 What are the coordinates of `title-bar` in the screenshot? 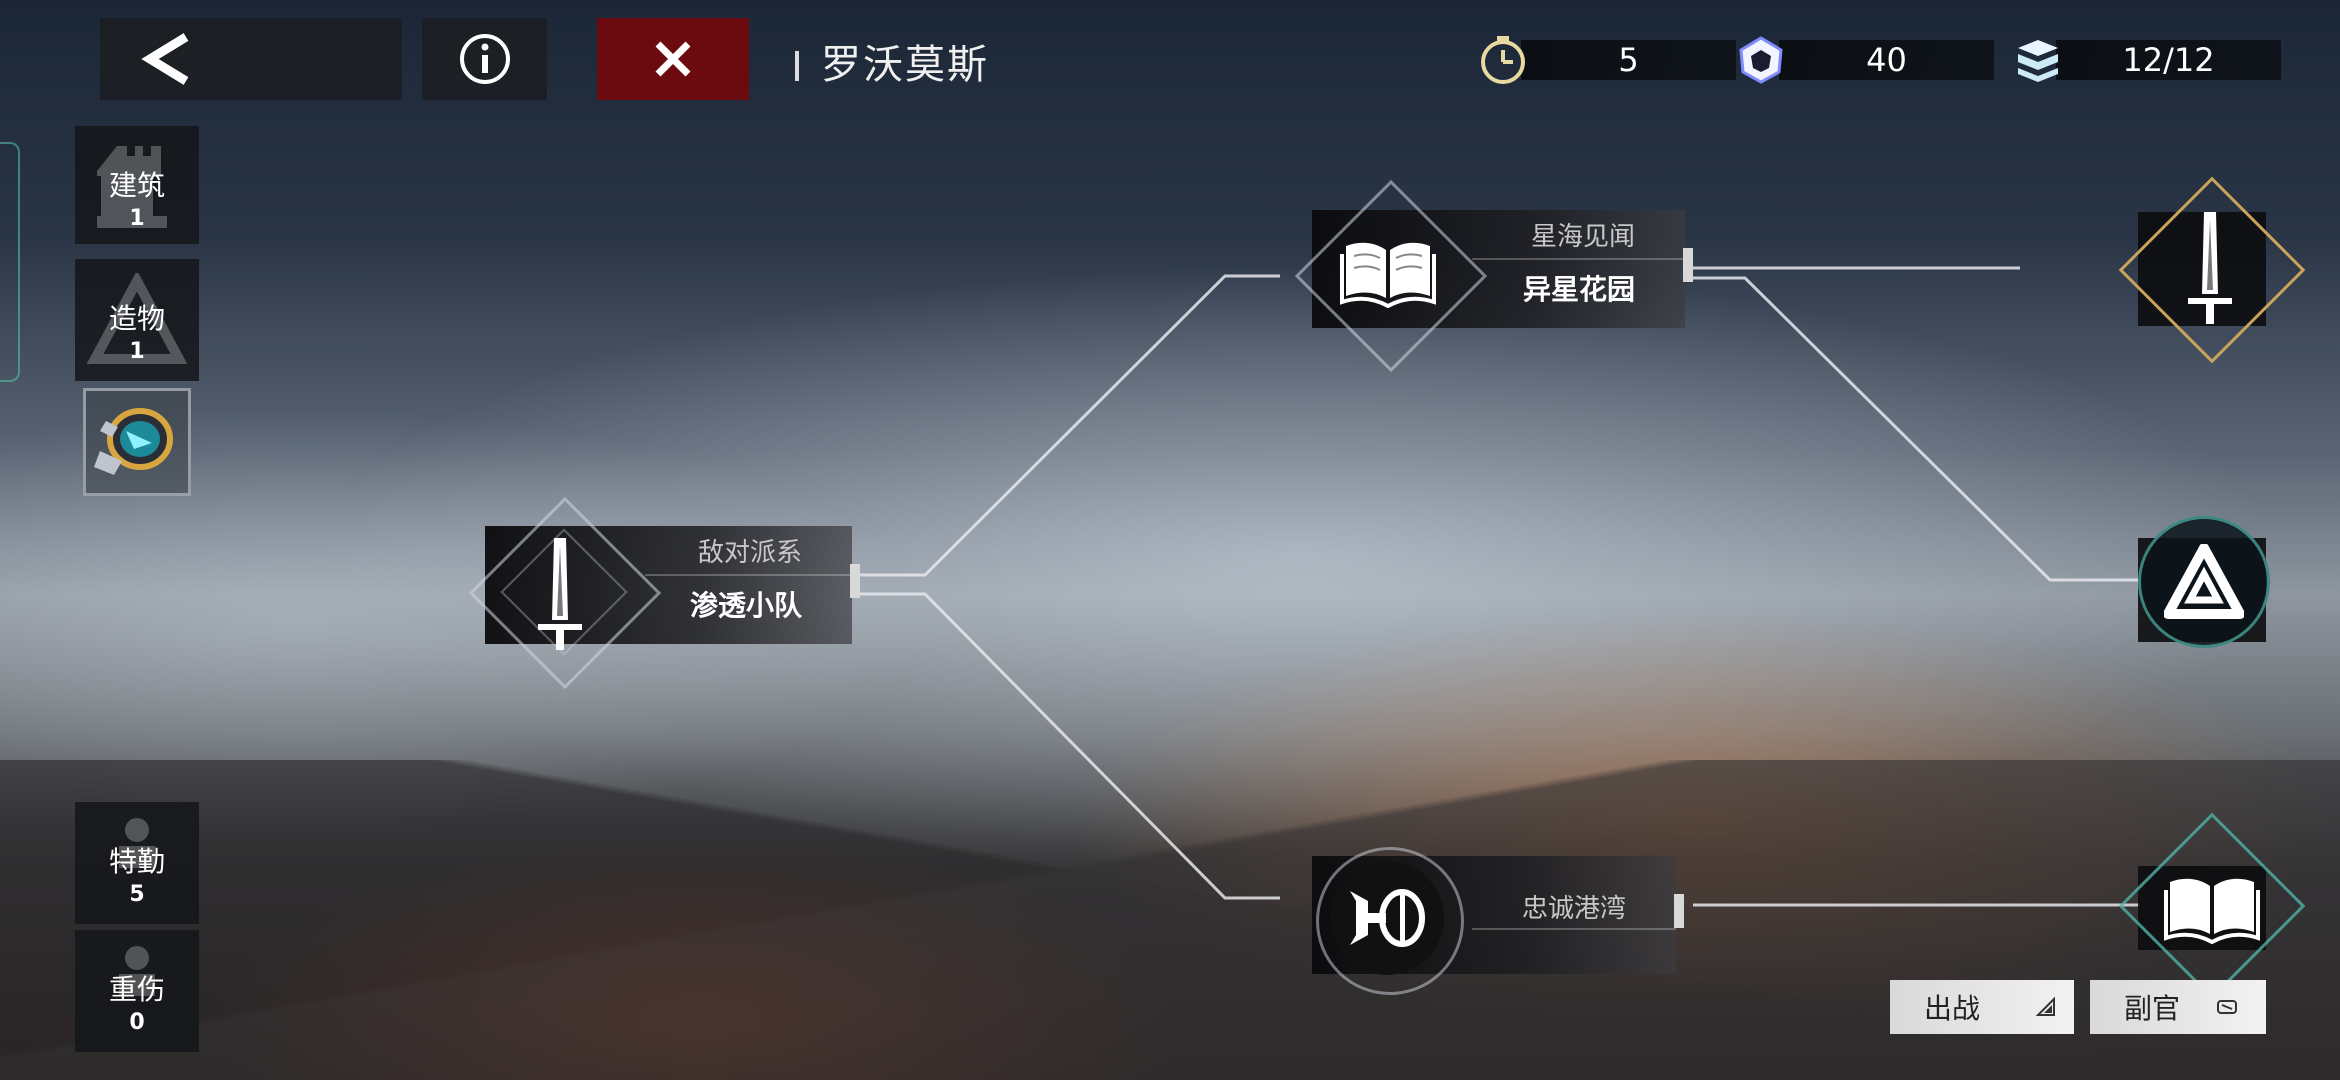 It's located at (797, 66).